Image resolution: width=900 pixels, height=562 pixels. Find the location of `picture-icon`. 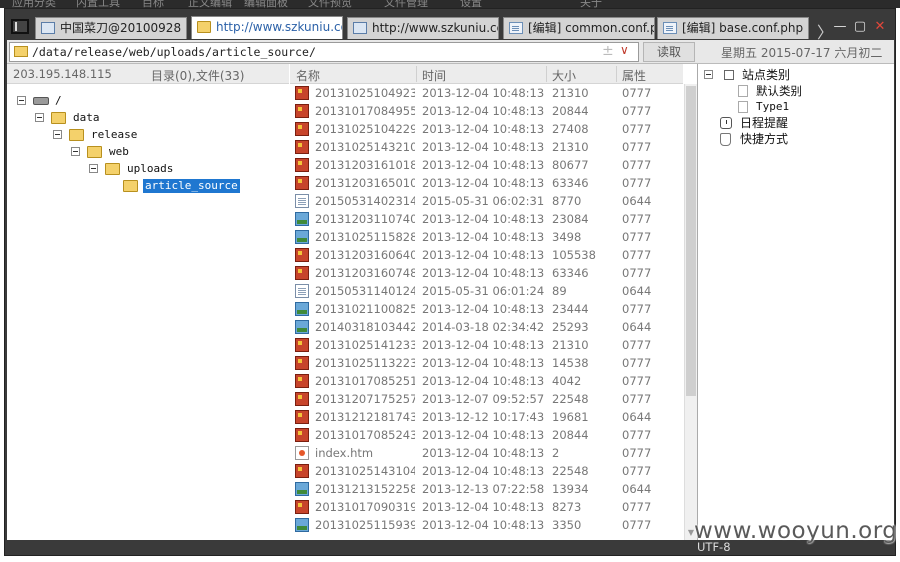

picture-icon is located at coordinates (302, 489).